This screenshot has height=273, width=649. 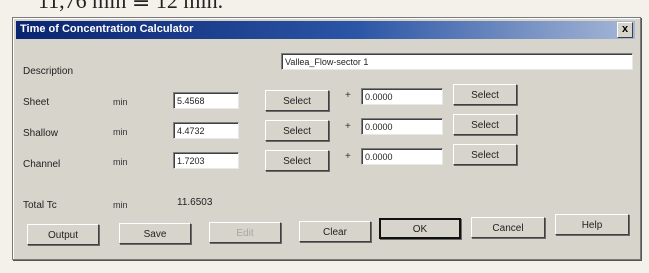 I want to click on sheet-factor-select-button: Select, so click(x=485, y=94).